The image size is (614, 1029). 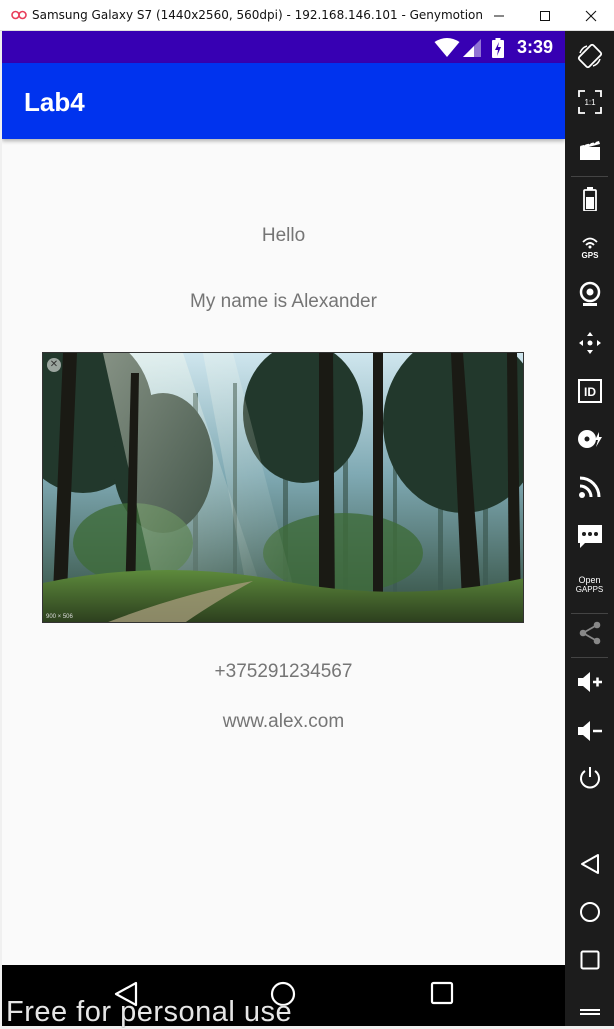 I want to click on battery-icon, so click(x=589, y=199).